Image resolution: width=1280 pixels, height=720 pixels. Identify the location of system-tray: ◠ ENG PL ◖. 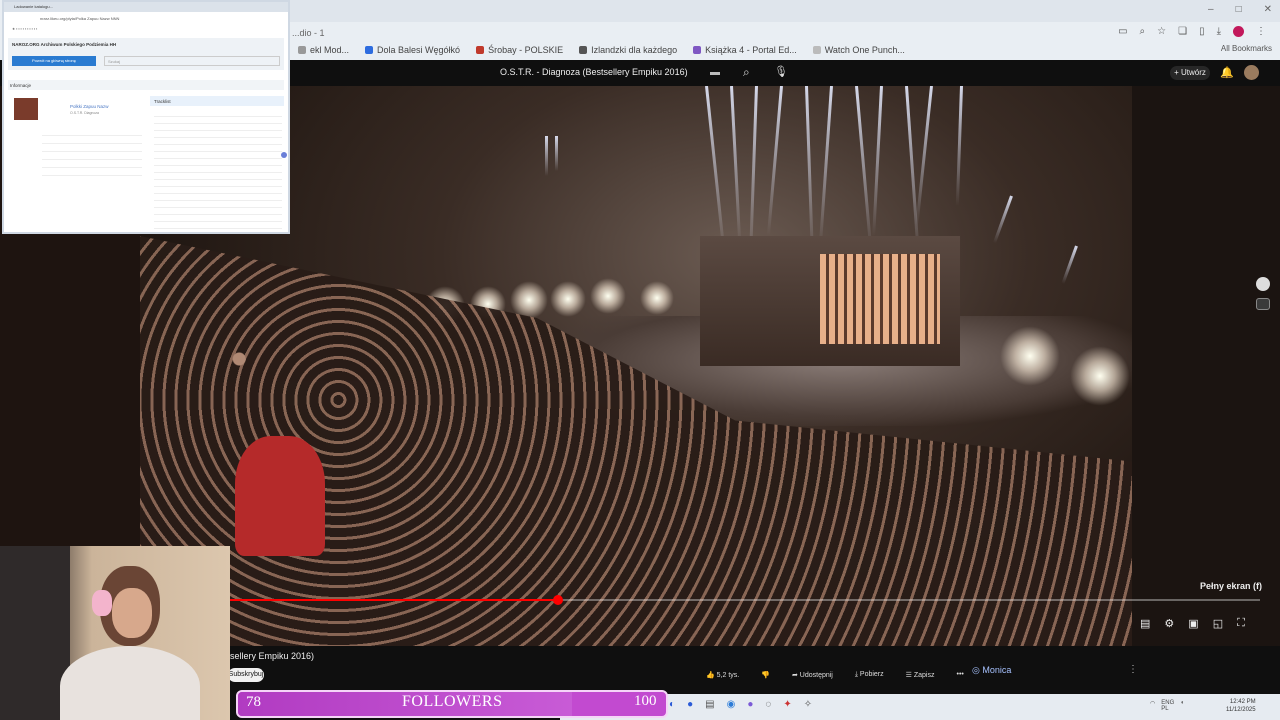
(1167, 706).